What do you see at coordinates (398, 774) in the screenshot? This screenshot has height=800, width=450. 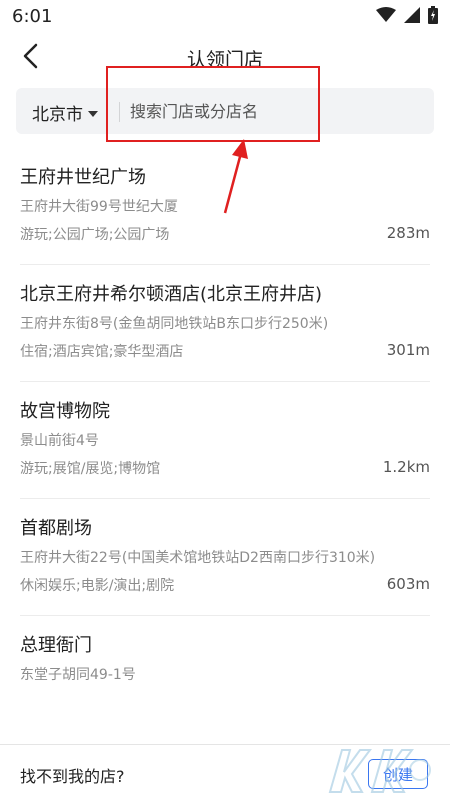 I see `create-button: 创建` at bounding box center [398, 774].